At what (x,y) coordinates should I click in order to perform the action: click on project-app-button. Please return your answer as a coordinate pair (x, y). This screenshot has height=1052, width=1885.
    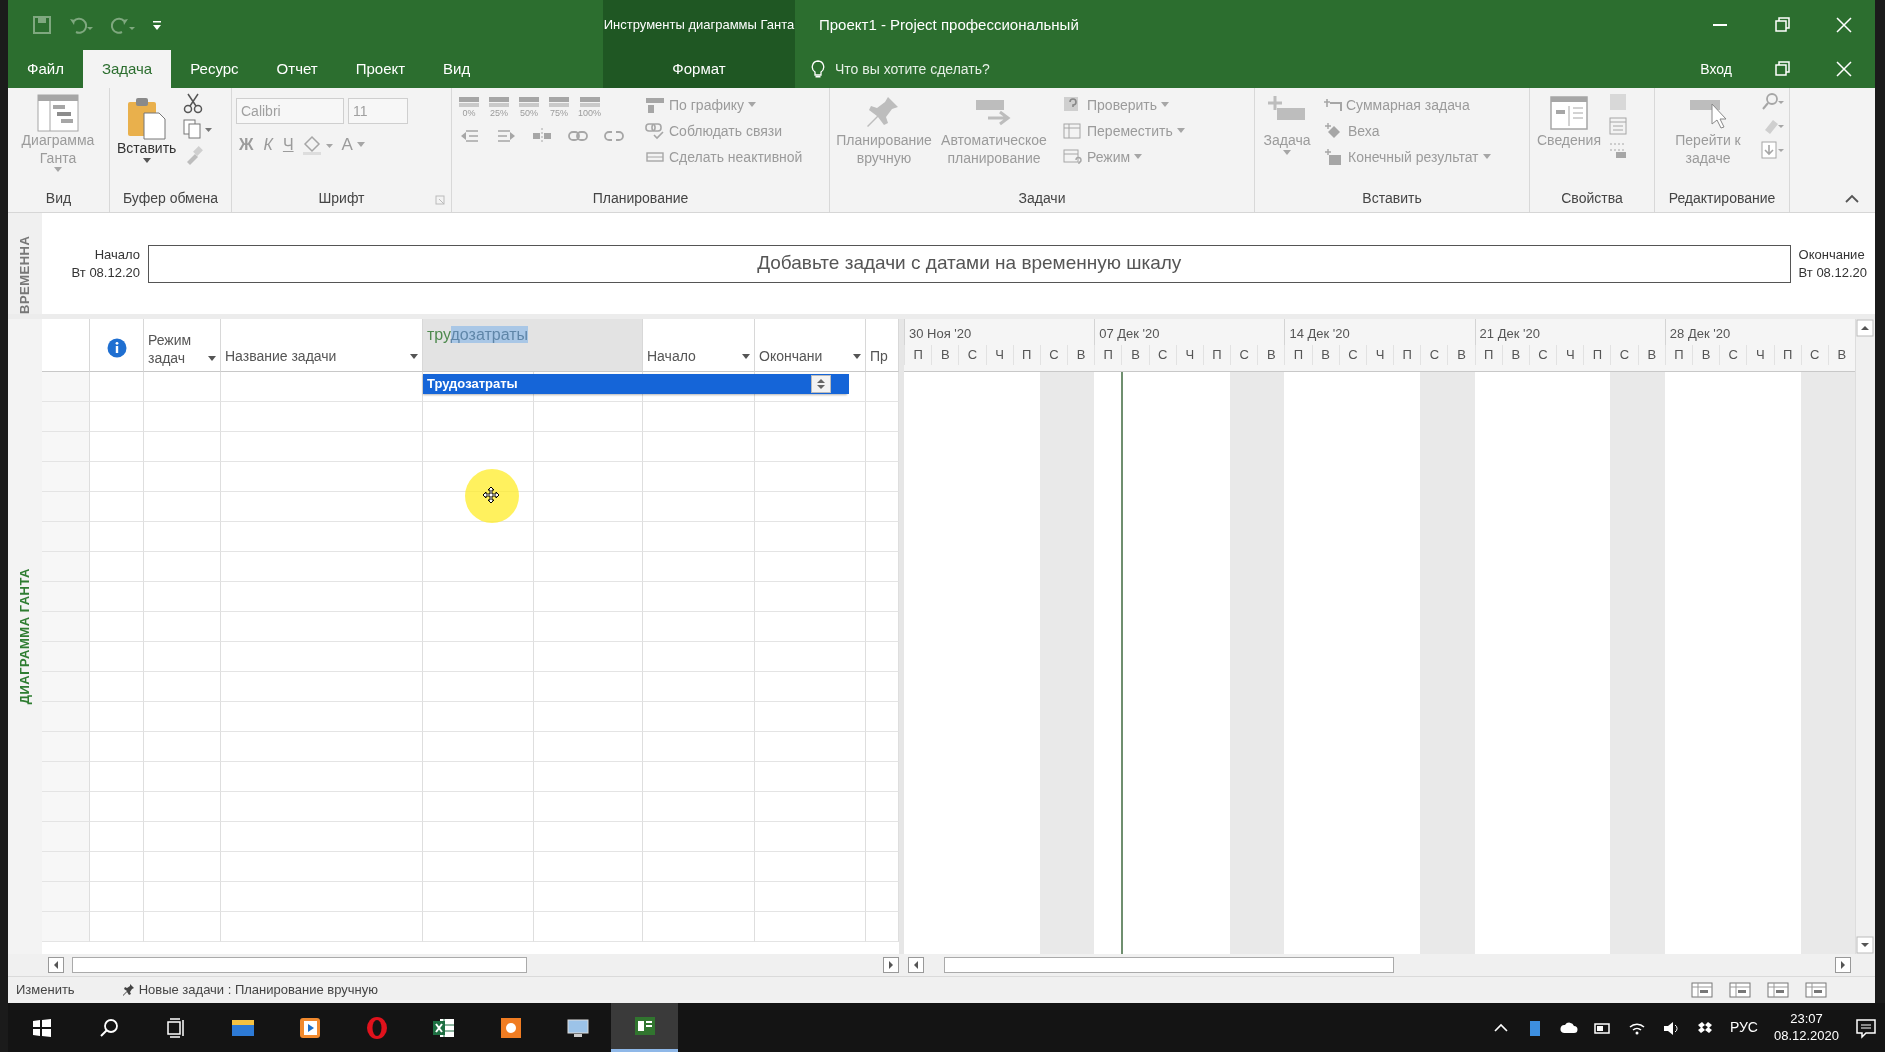
    Looking at the image, I should click on (644, 1027).